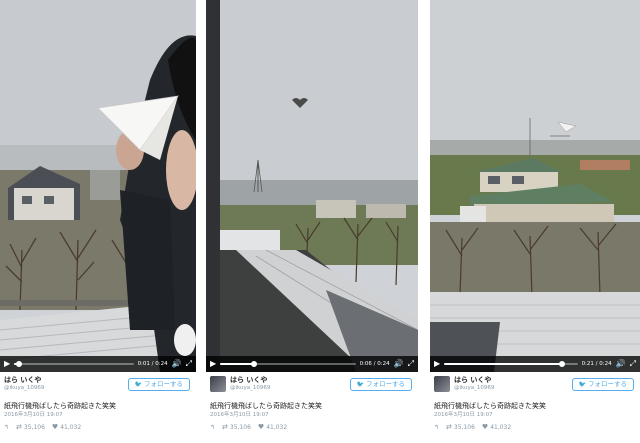  Describe the element at coordinates (596, 364) in the screenshot. I see `time-display: 0:21 / 0:24` at that location.